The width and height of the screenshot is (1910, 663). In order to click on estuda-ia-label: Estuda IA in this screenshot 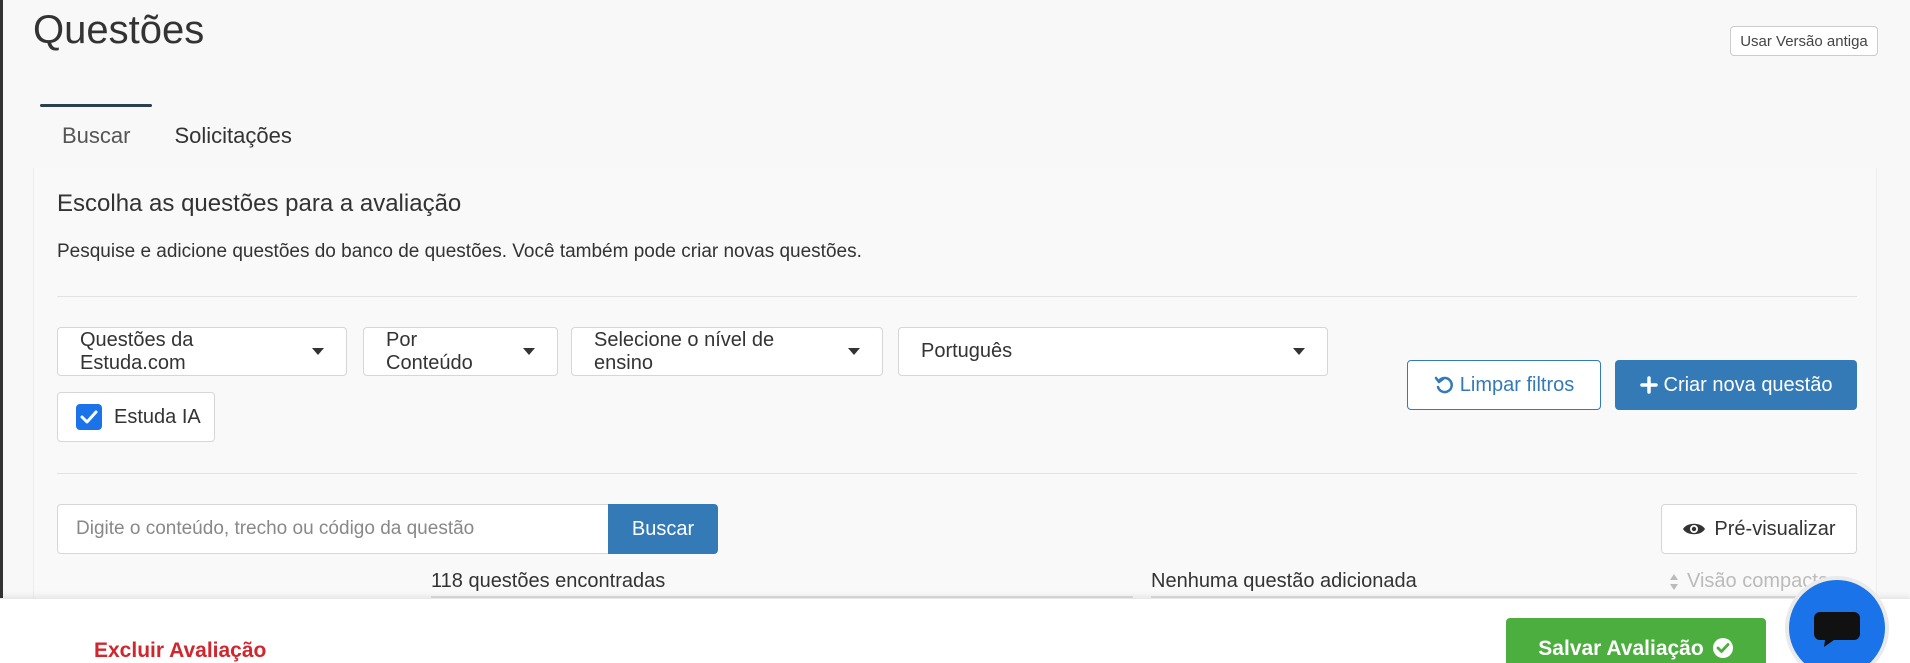, I will do `click(157, 416)`.